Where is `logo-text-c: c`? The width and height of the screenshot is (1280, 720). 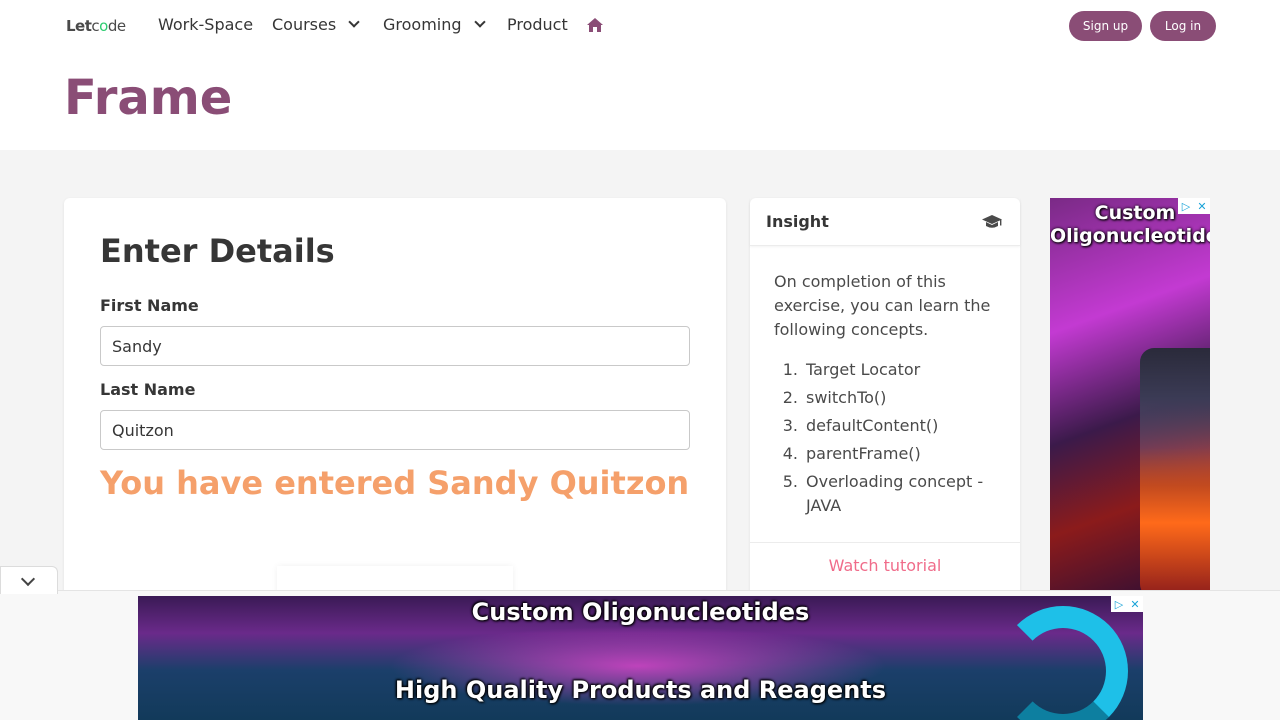 logo-text-c: c is located at coordinates (95, 26).